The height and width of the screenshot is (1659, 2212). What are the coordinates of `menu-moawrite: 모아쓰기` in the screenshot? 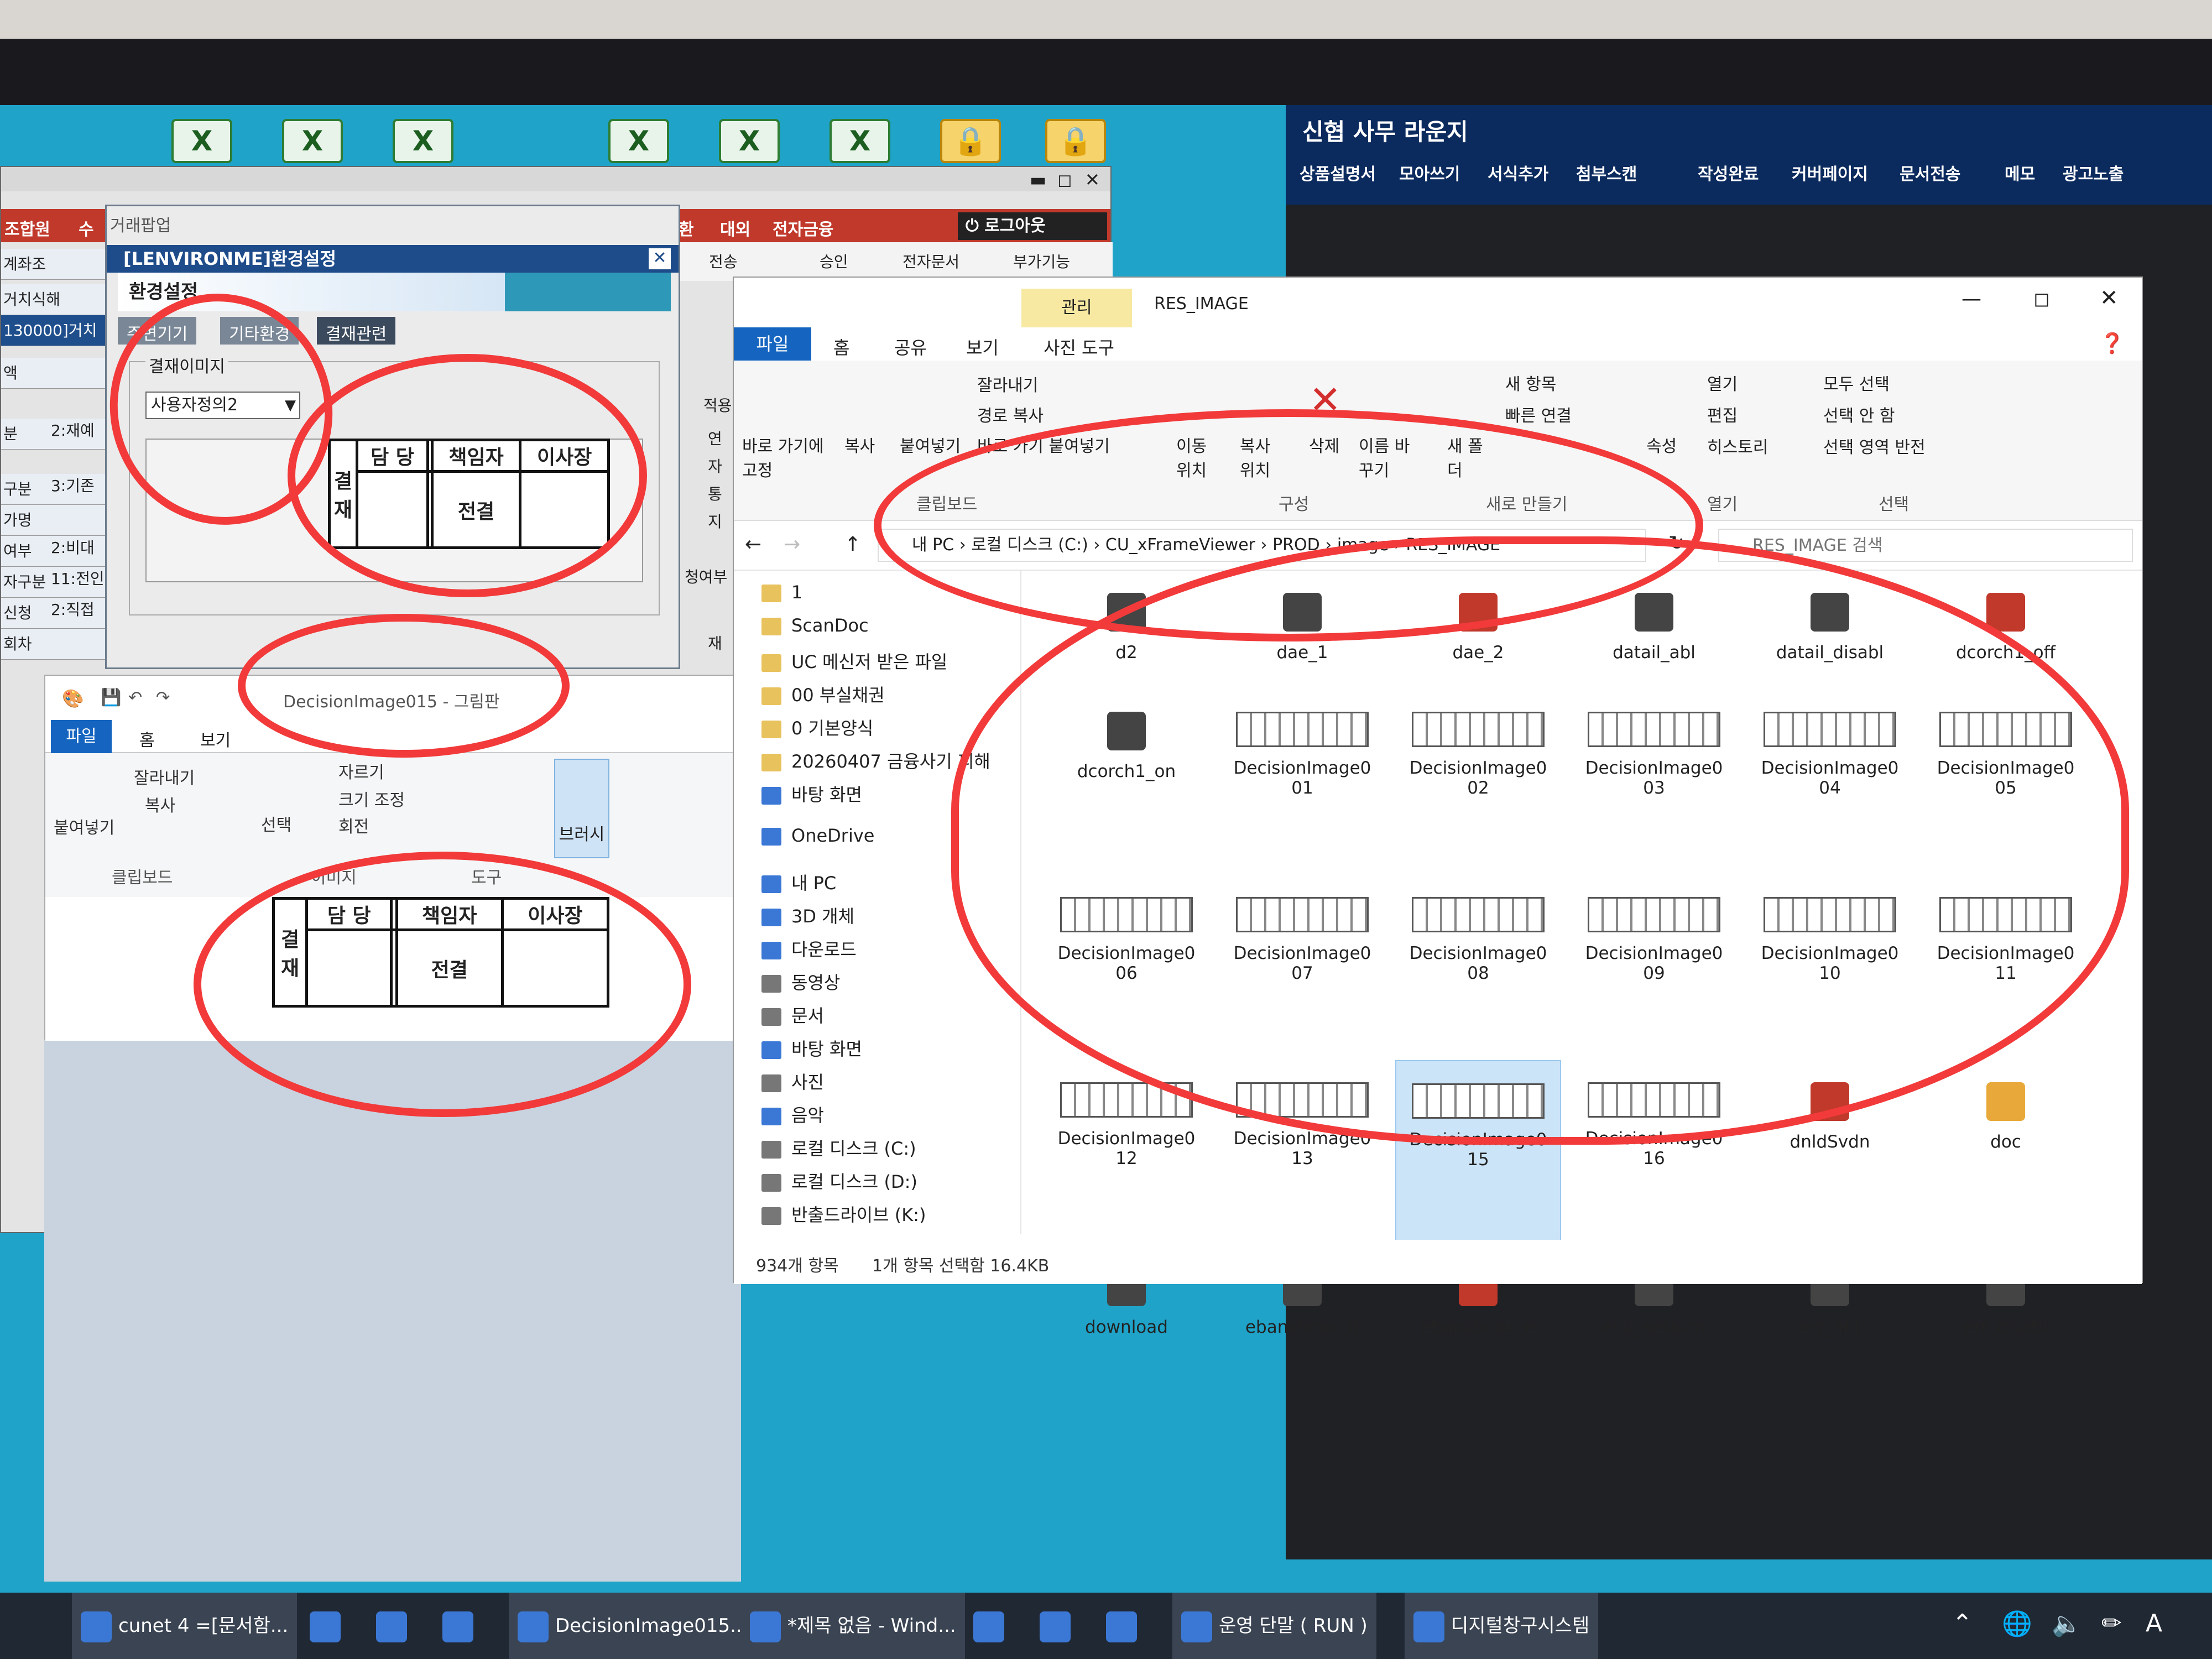 It's located at (1430, 173).